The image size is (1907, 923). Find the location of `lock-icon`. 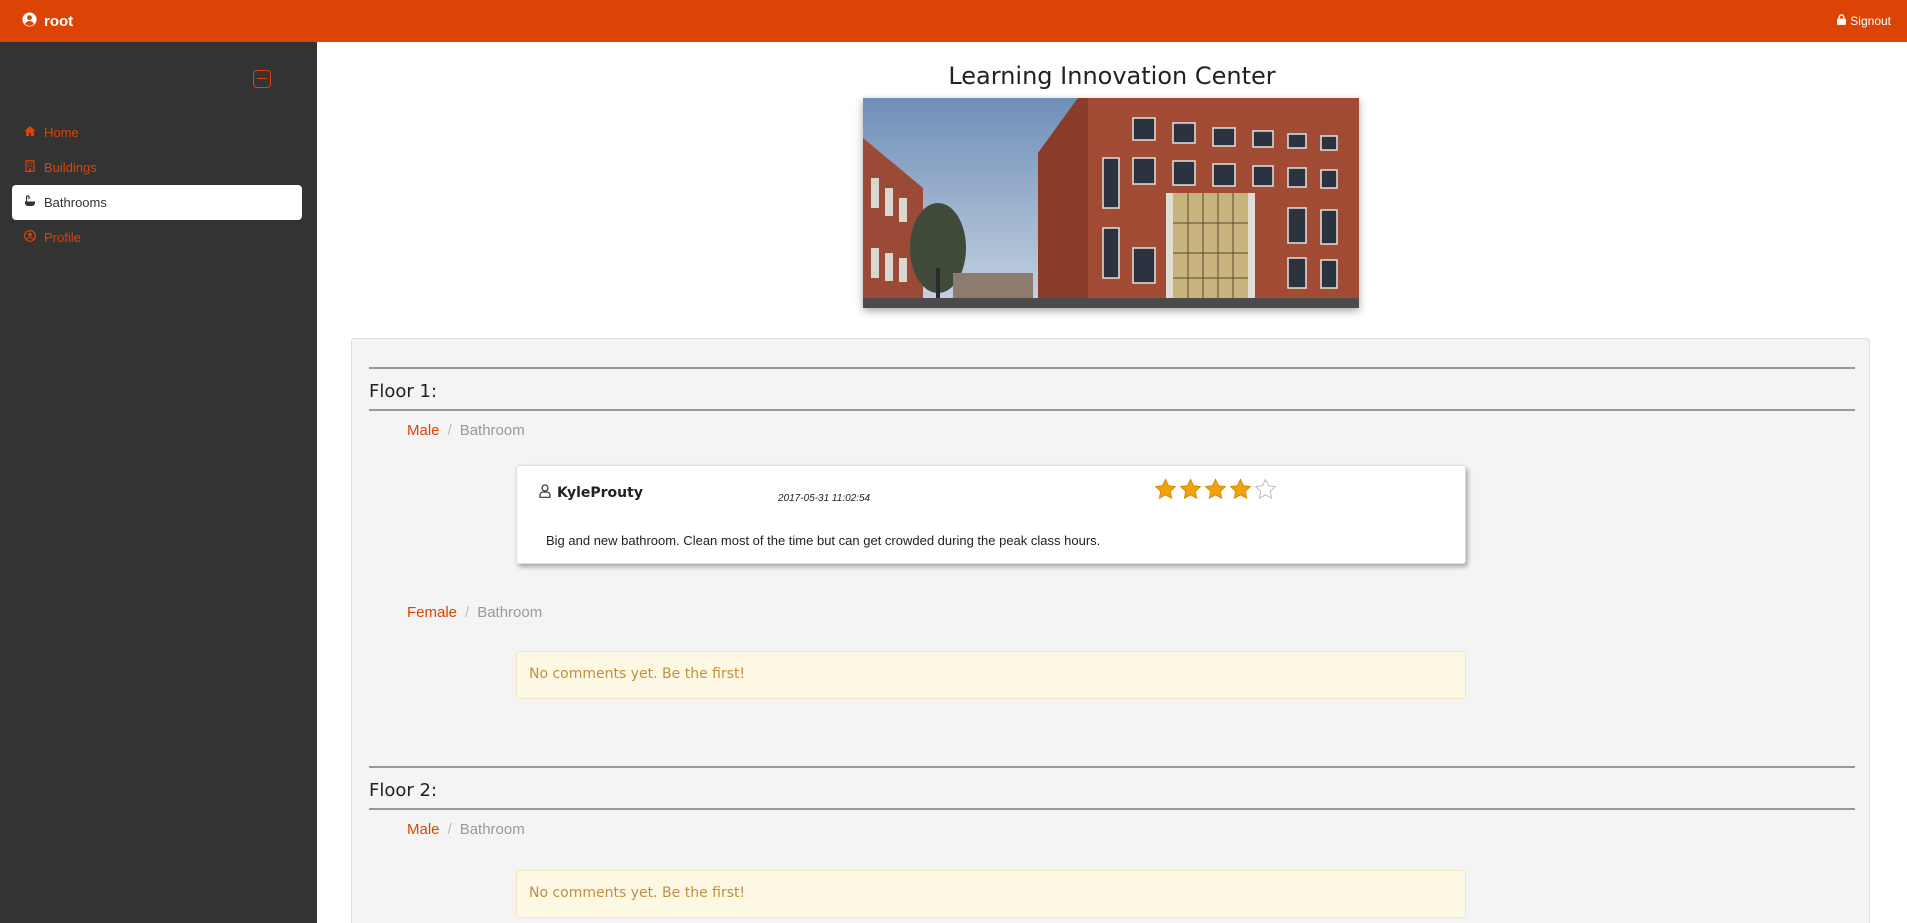

lock-icon is located at coordinates (1842, 21).